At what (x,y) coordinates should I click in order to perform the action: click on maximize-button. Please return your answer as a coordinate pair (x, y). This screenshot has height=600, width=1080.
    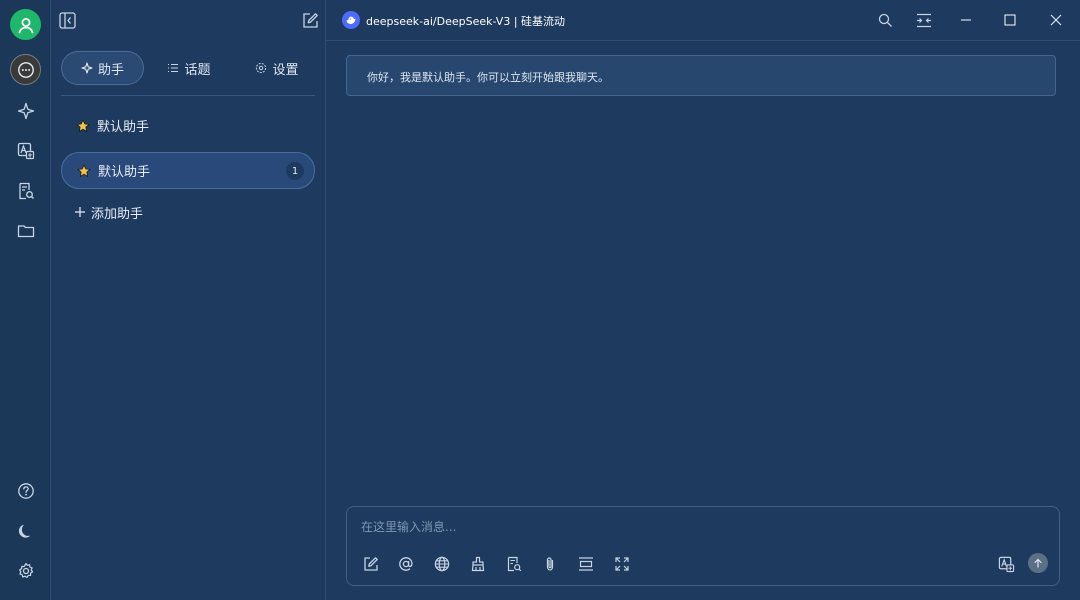
    Looking at the image, I should click on (1010, 20).